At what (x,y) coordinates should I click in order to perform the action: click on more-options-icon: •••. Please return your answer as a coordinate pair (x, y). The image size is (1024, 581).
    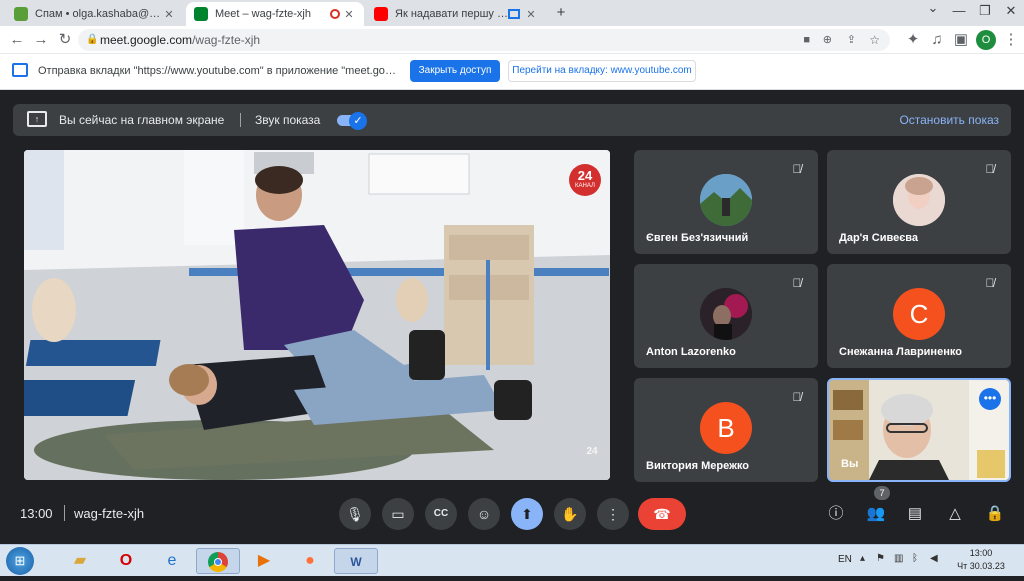
    Looking at the image, I should click on (990, 399).